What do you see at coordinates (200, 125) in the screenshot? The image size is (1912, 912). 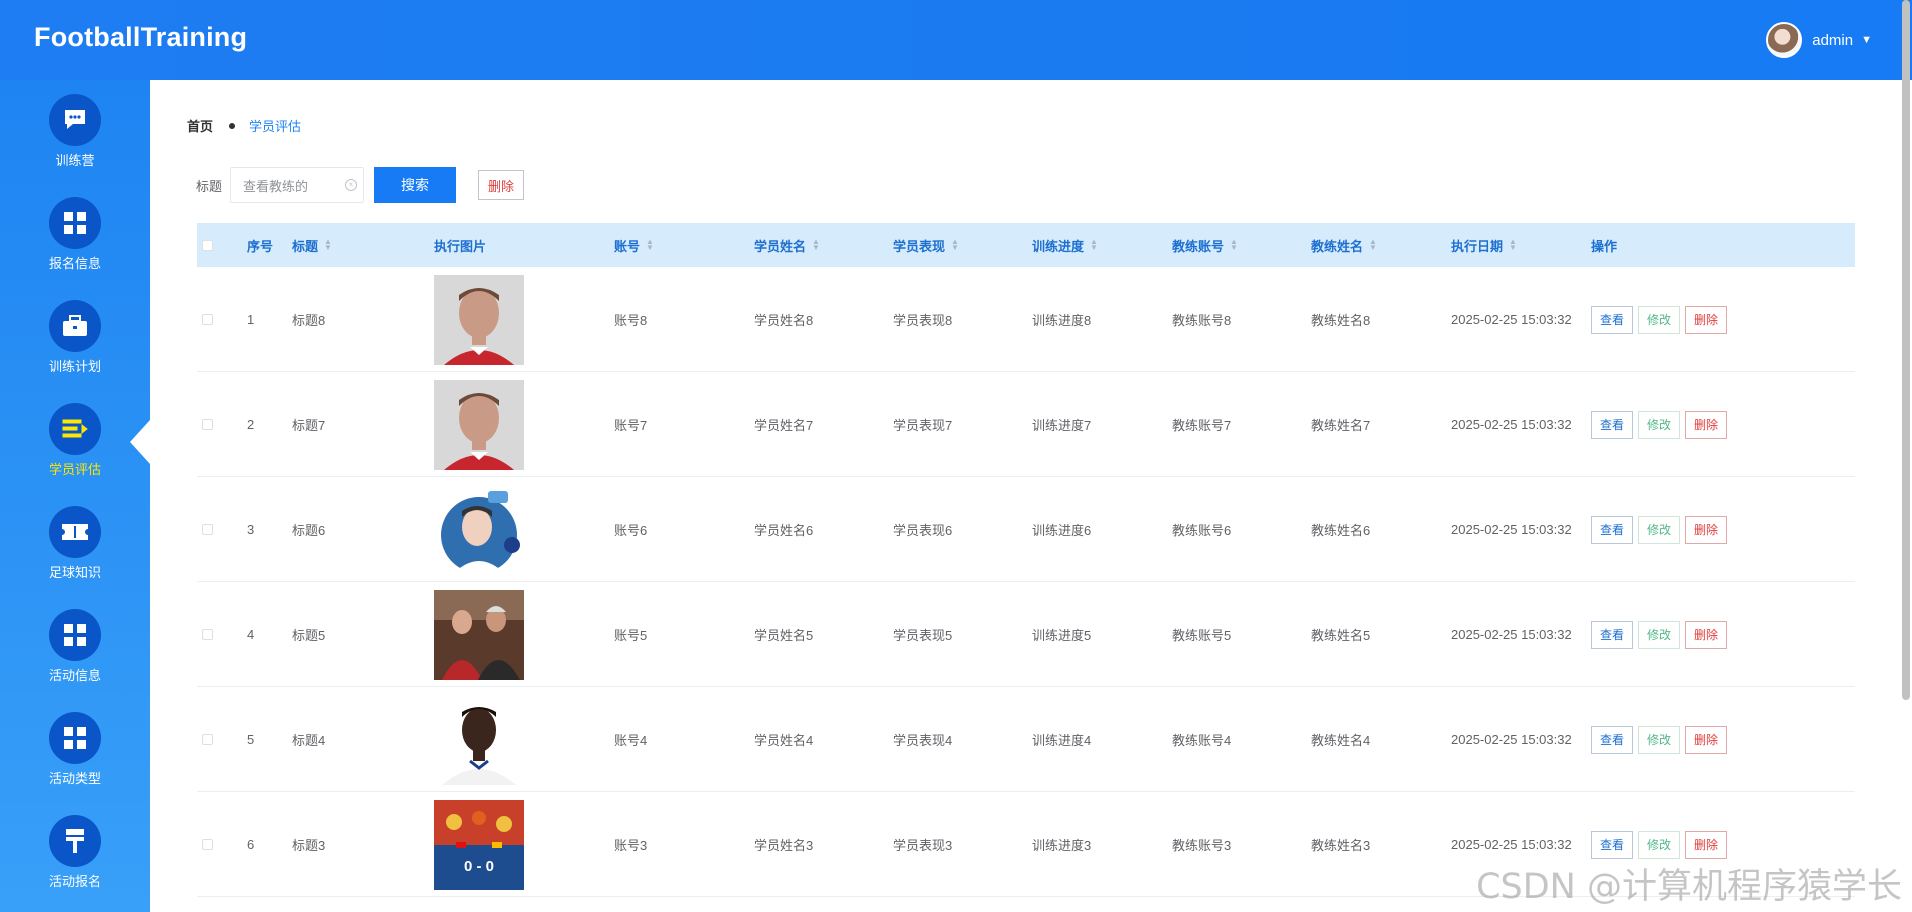 I see `breadcrumb-home: 首页` at bounding box center [200, 125].